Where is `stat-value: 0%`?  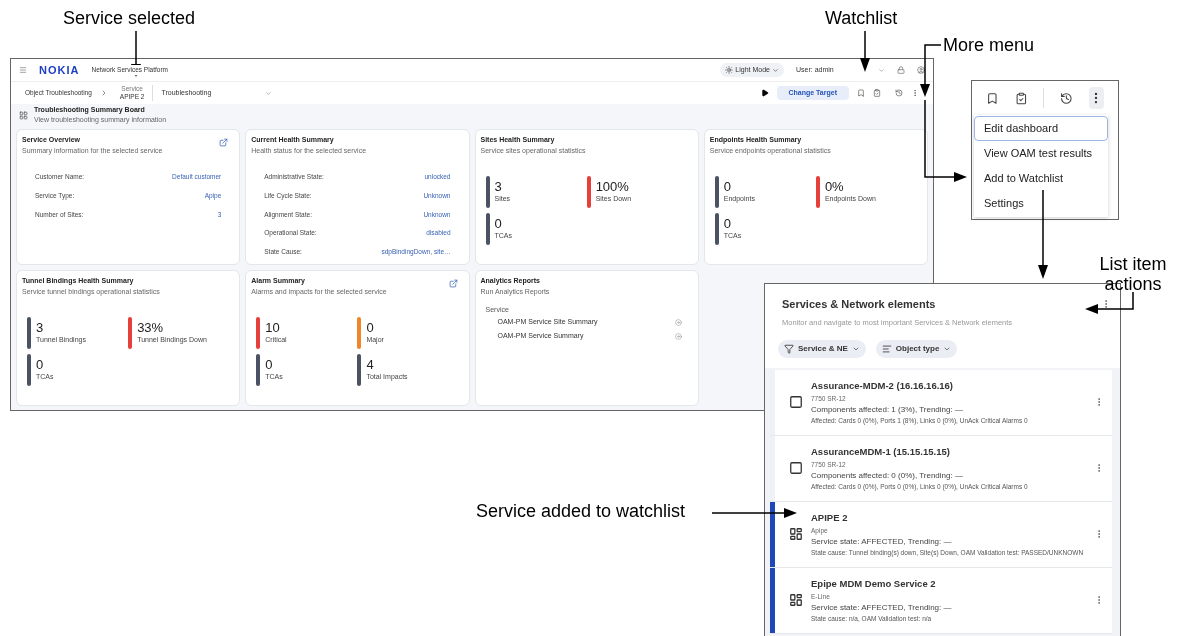 stat-value: 0% is located at coordinates (834, 187).